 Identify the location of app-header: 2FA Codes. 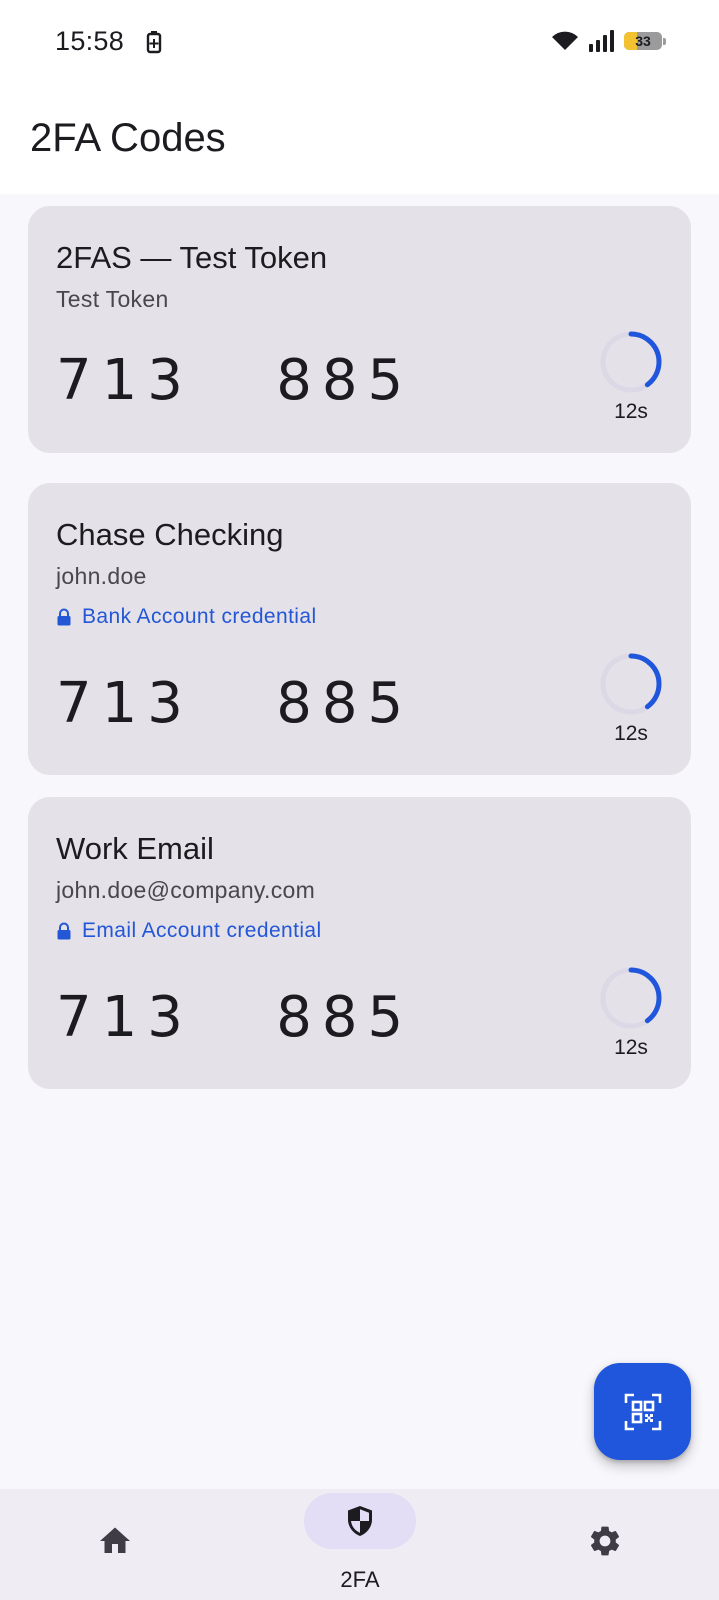
(359, 140).